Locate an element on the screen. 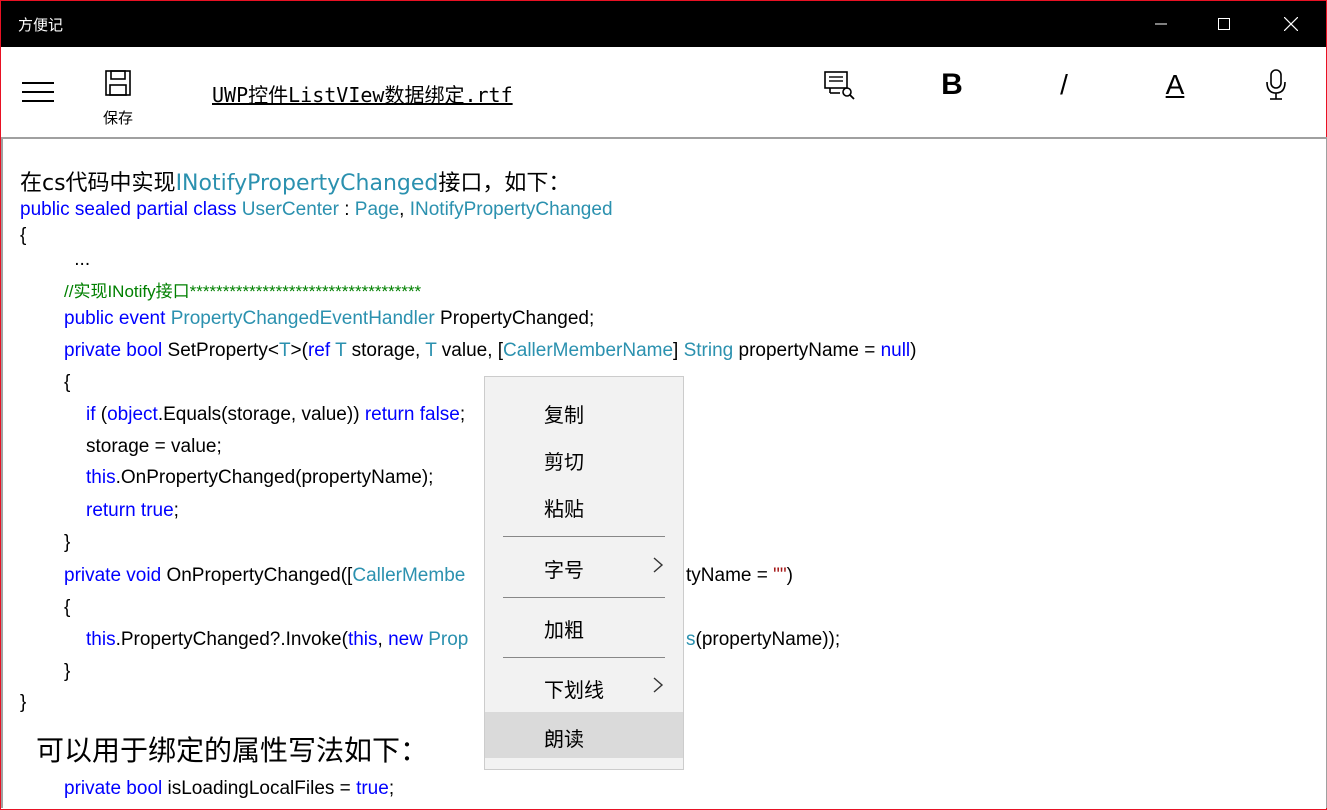 This screenshot has width=1327, height=810. keyword: return false is located at coordinates (412, 414).